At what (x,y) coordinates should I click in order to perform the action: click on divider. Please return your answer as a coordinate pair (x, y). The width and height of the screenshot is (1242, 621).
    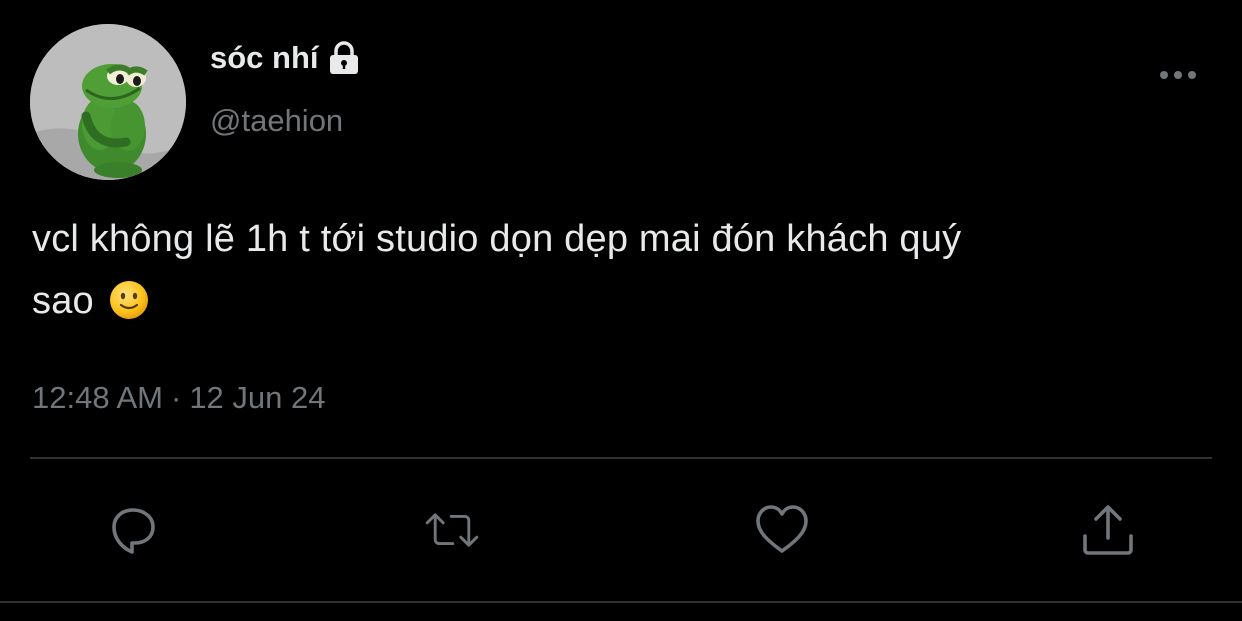
    Looking at the image, I should click on (621, 458).